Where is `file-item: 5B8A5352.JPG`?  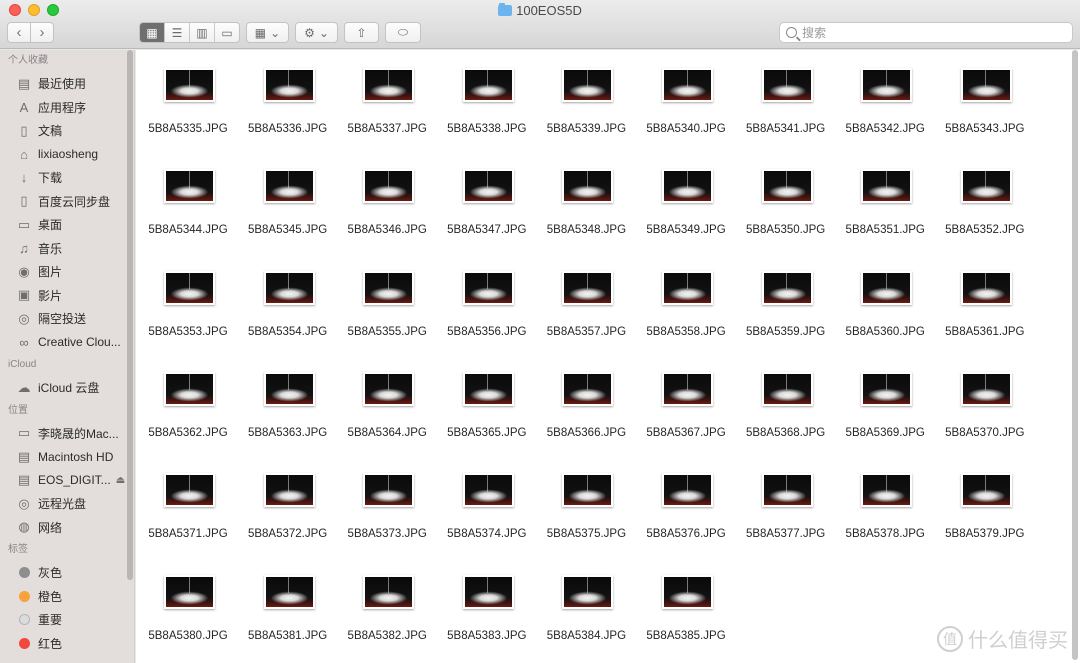
file-item: 5B8A5352.JPG is located at coordinates (985, 201).